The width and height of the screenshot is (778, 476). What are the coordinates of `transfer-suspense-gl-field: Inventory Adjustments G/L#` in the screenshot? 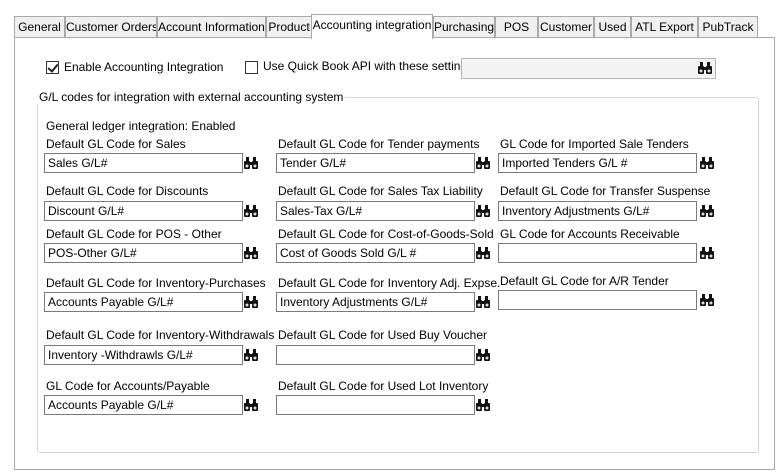 It's located at (597, 211).